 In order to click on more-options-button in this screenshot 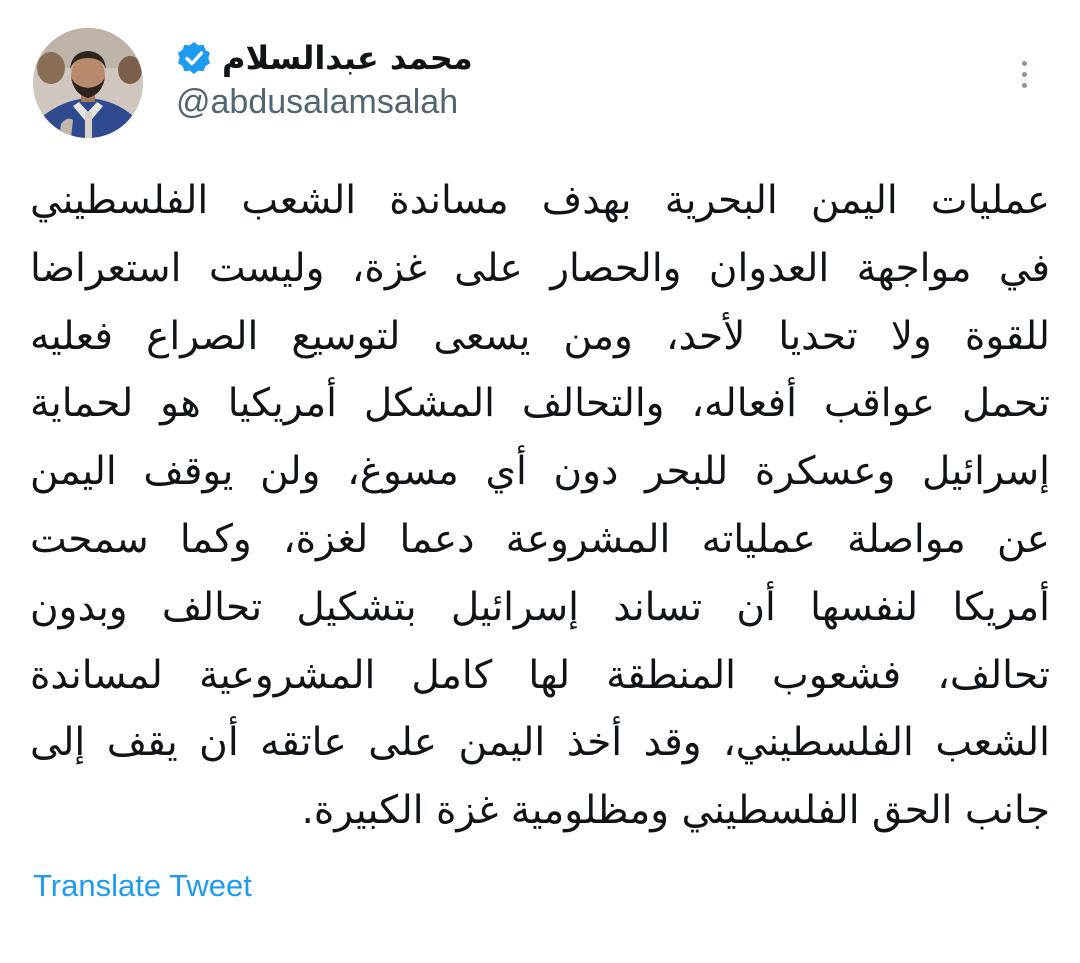, I will do `click(1024, 74)`.